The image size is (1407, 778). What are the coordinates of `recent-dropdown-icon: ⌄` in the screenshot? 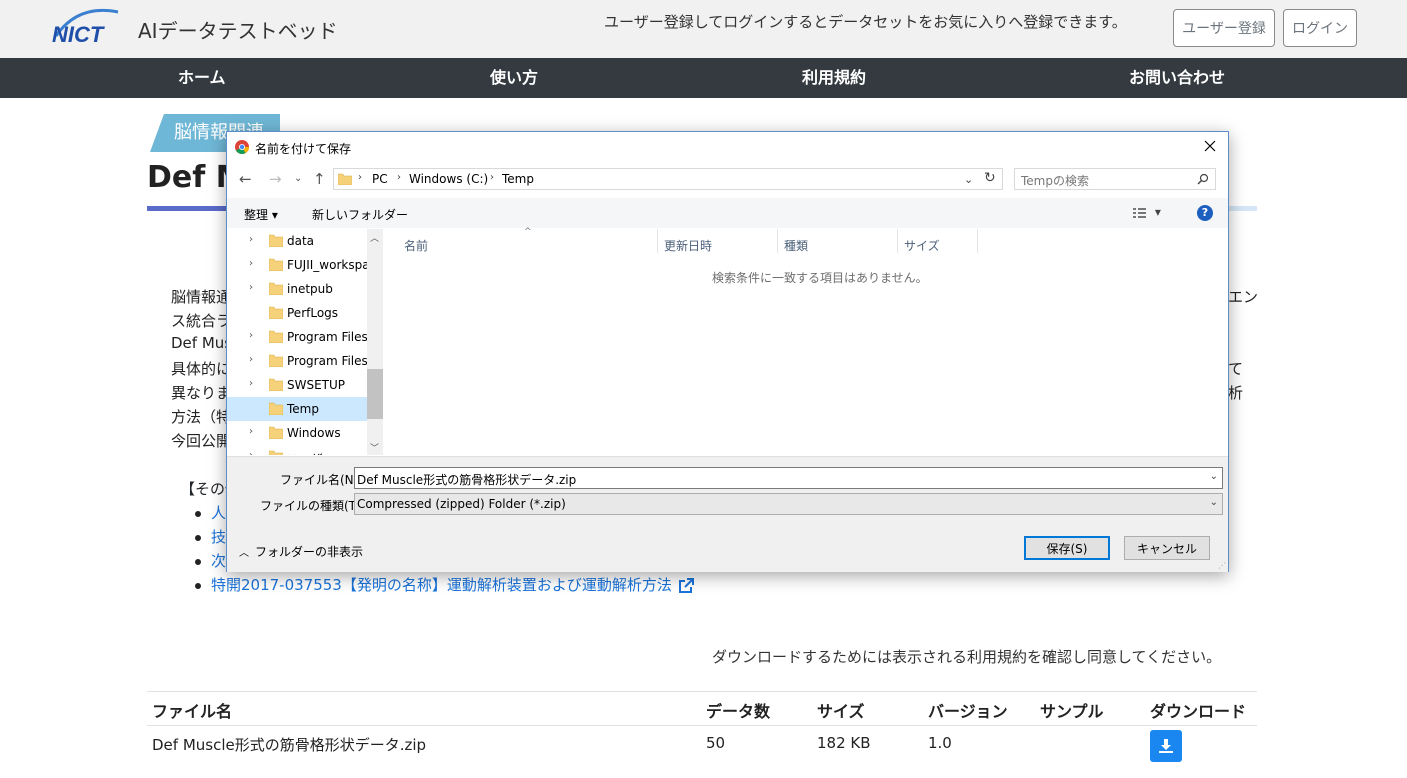 It's located at (298, 178).